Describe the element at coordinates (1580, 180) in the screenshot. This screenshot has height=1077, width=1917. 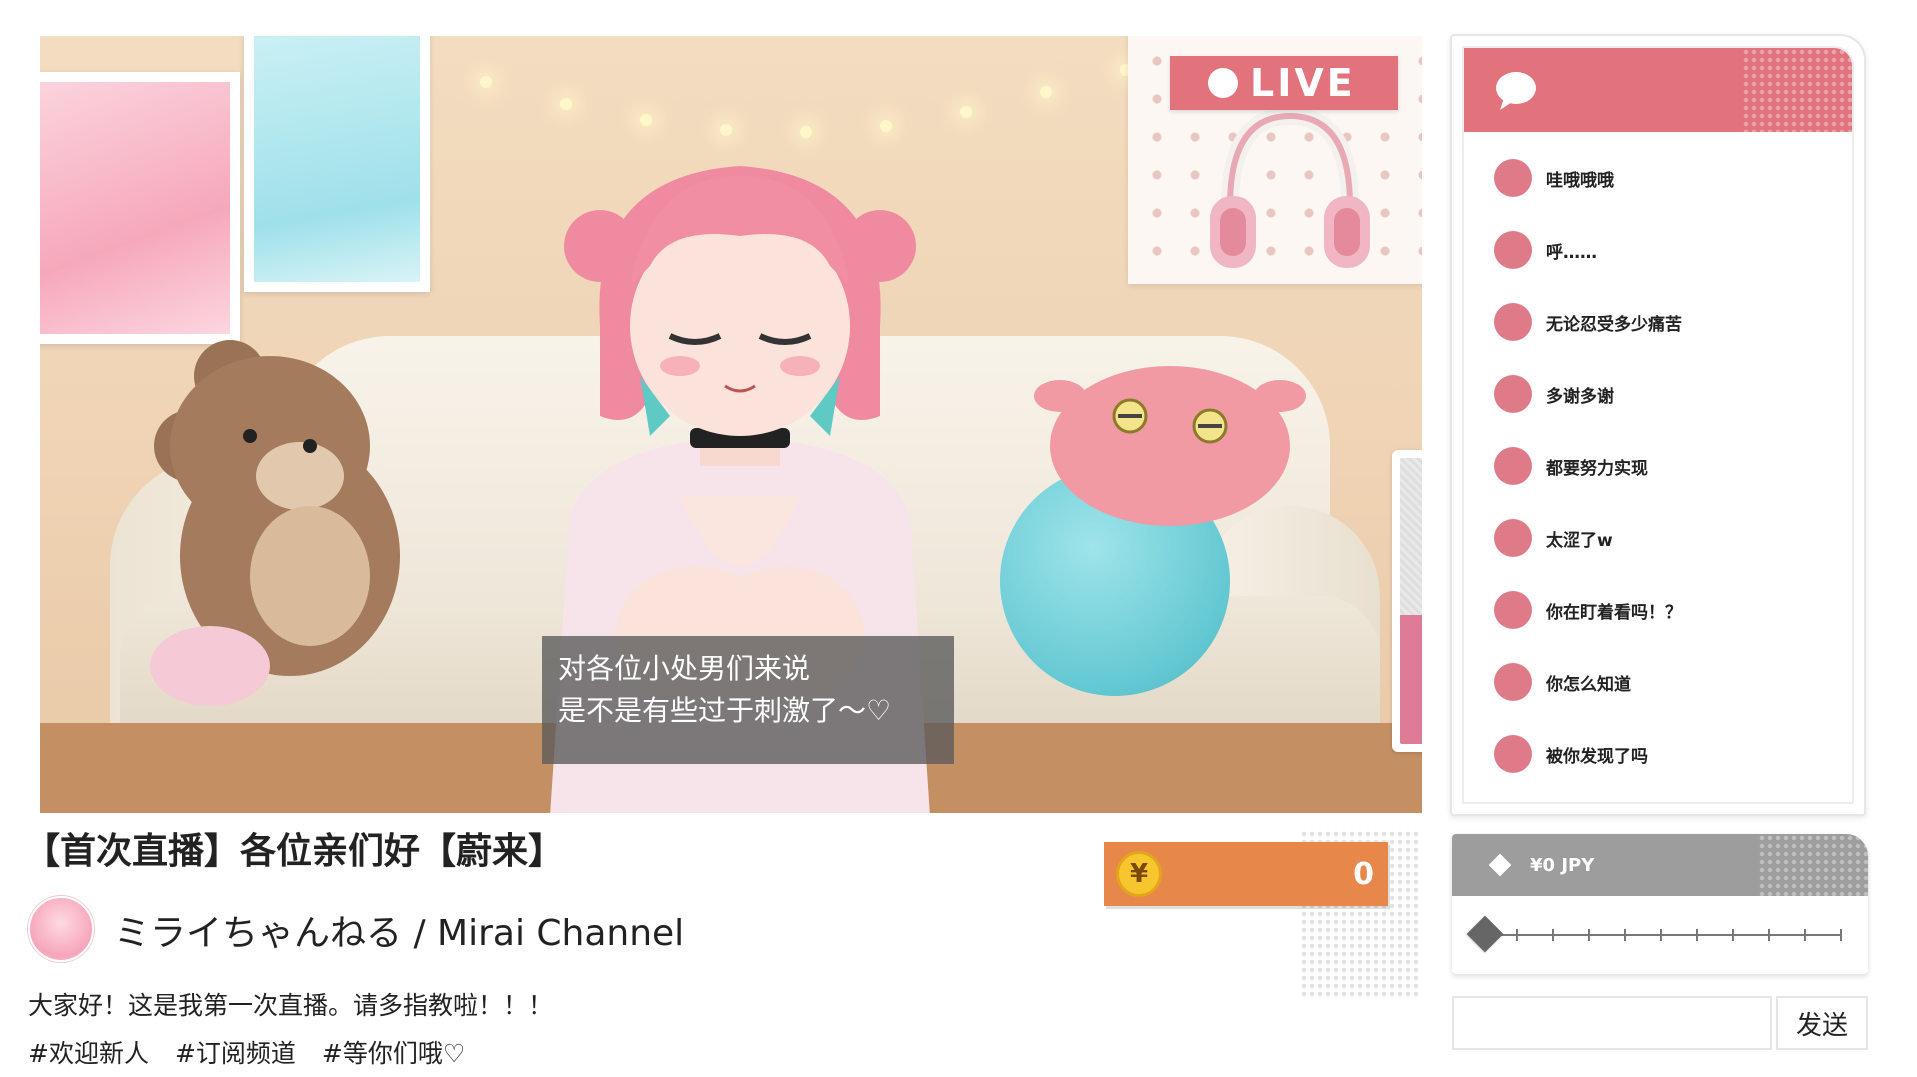
I see `chat-message-text: 哇哦哦哦` at that location.